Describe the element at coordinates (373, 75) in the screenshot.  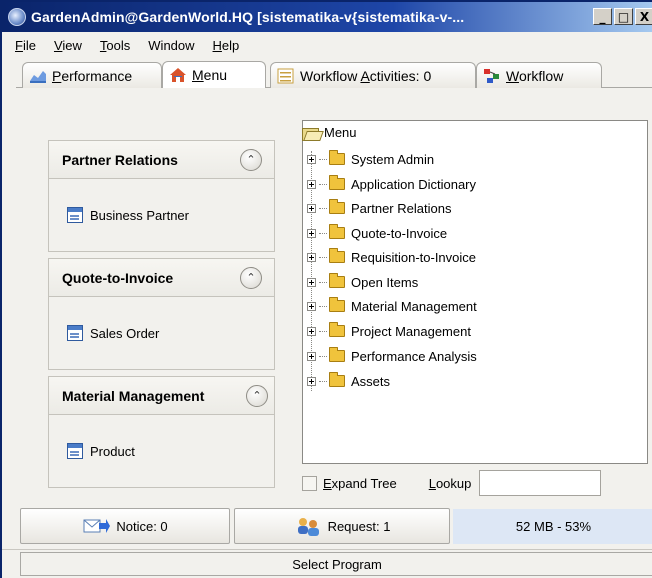
I see `tab-workflow-activities: Workflow Activities: 0` at that location.